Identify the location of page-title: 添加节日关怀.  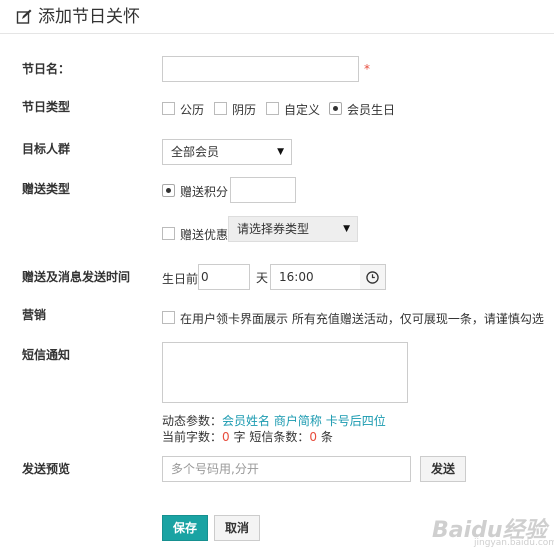
(89, 17).